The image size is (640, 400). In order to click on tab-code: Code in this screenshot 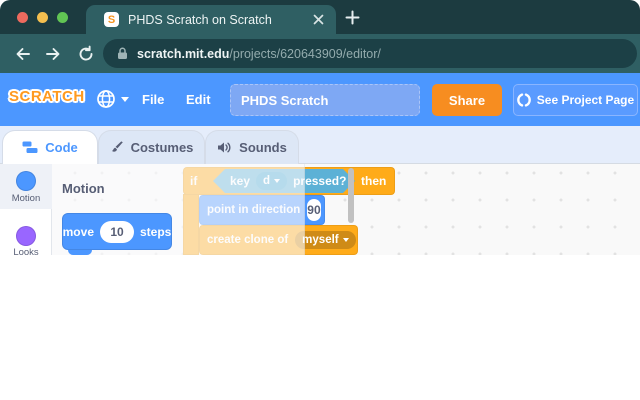, I will do `click(50, 147)`.